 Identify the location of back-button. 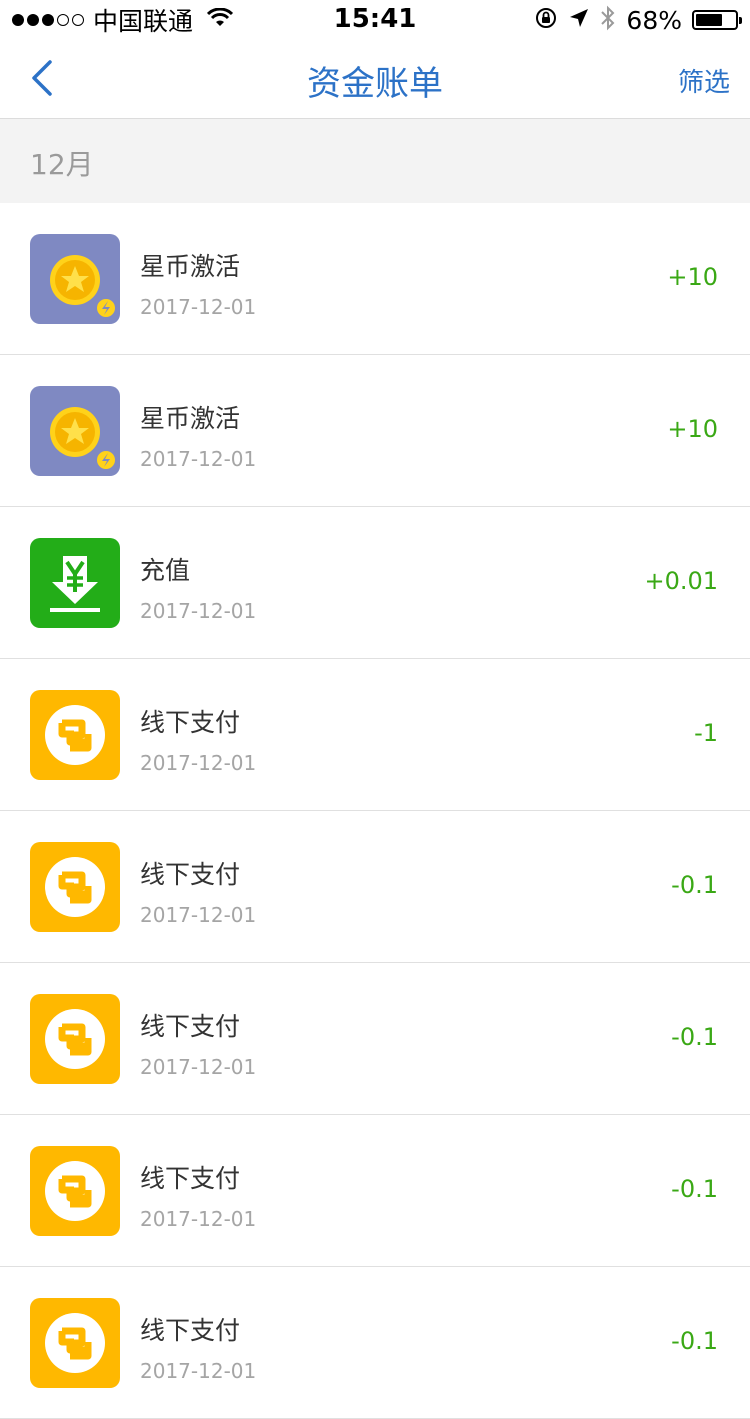
(42, 78).